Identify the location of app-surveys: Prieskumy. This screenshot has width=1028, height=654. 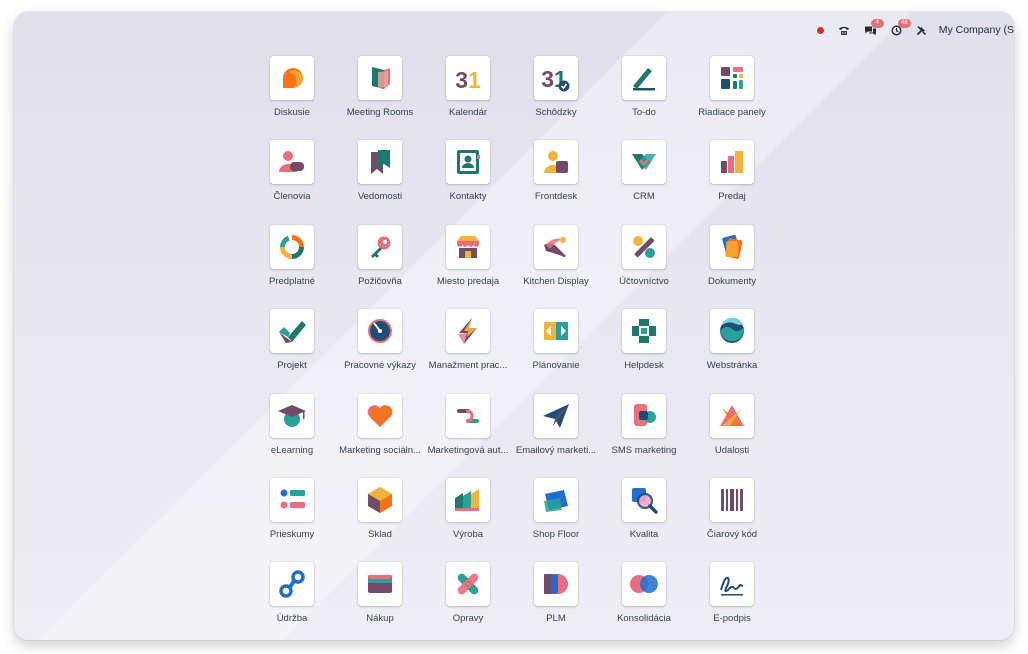
(292, 519).